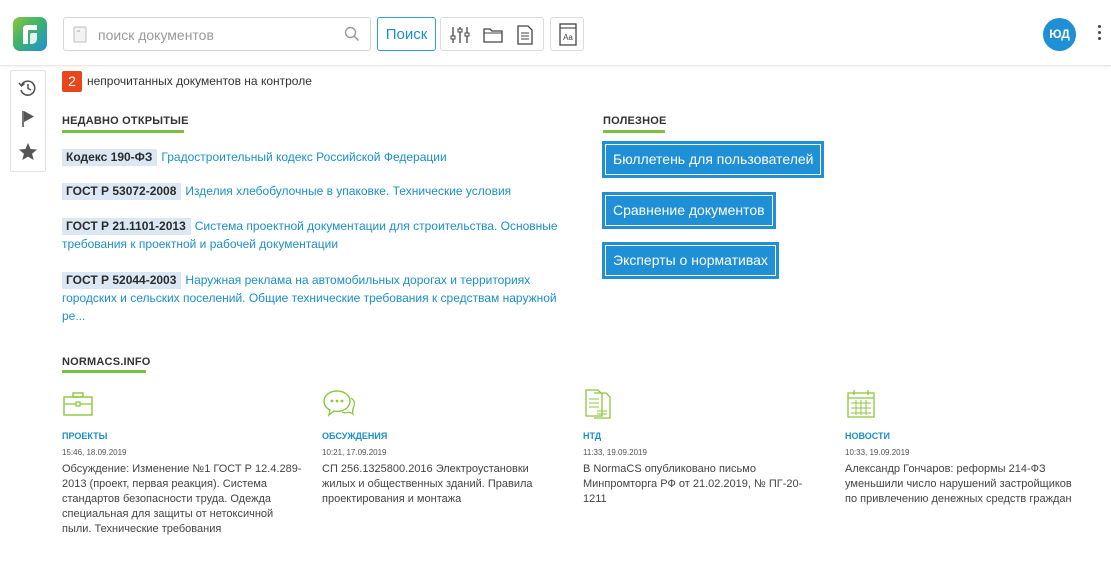  Describe the element at coordinates (635, 121) in the screenshot. I see `useful-section-title: ПОЛЕЗНОЕ` at that location.